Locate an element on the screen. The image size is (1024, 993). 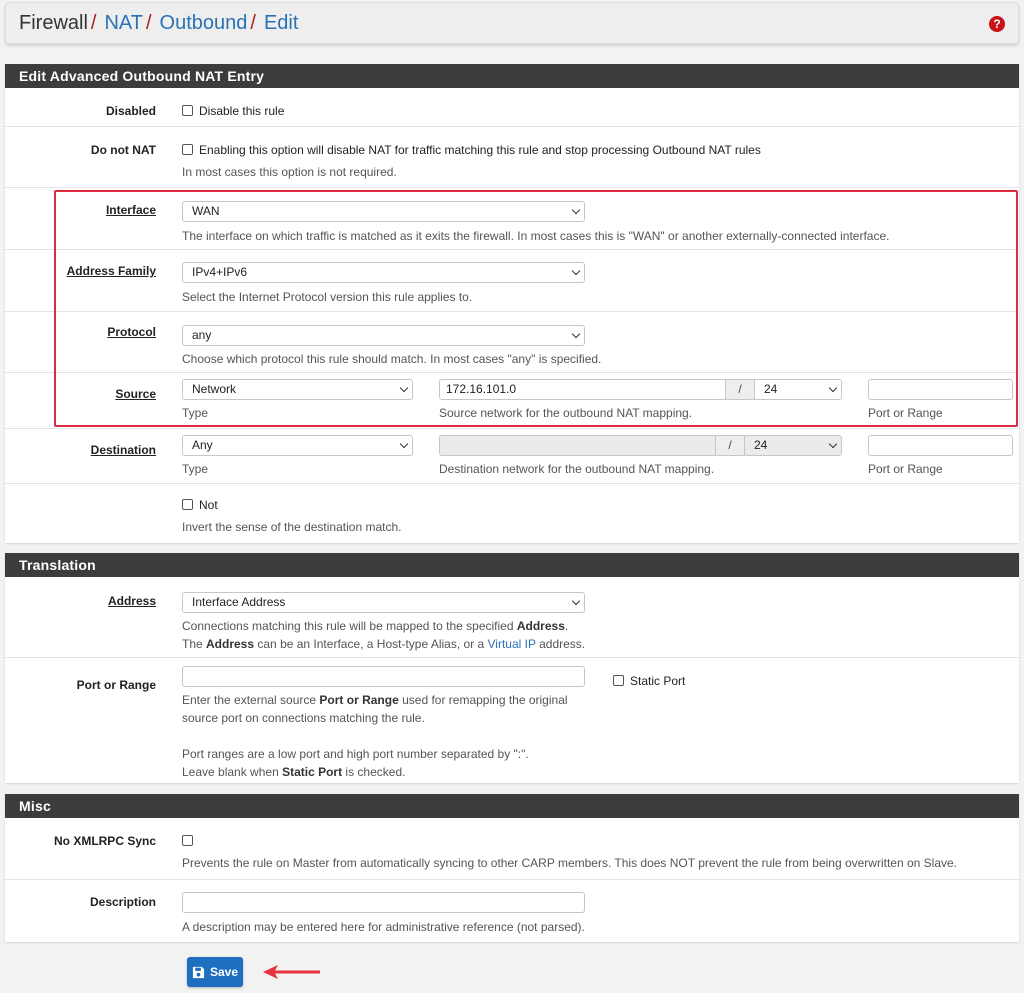
source-type-select: Network is located at coordinates (297, 389).